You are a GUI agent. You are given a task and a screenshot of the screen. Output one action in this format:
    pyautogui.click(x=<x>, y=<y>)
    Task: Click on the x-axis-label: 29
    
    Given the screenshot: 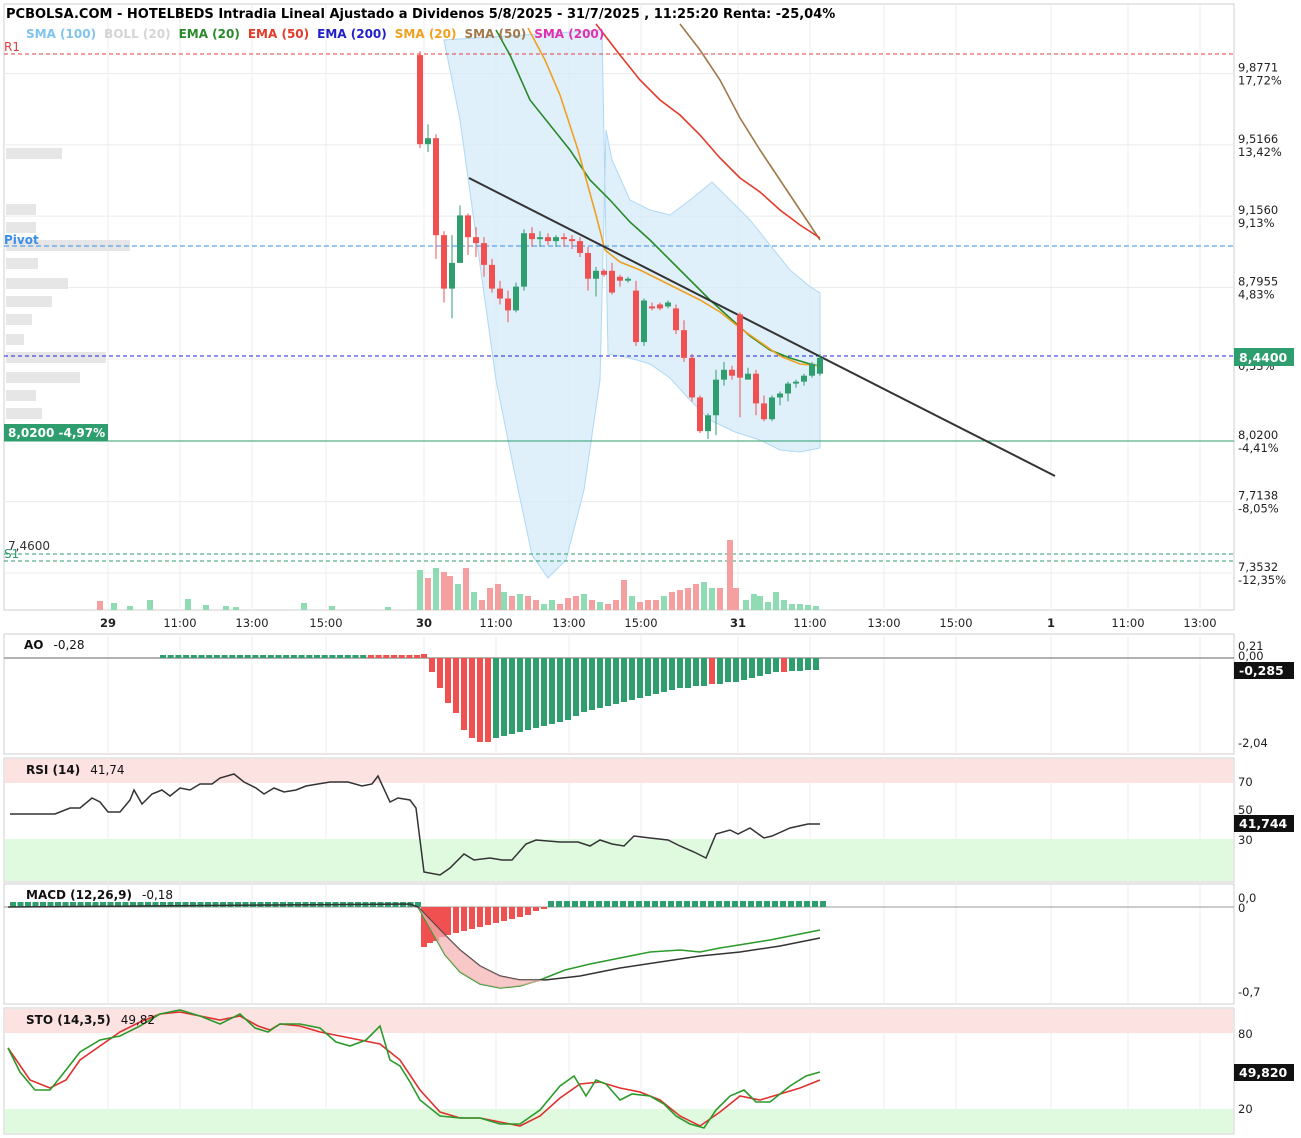 What is the action you would take?
    pyautogui.click(x=108, y=623)
    